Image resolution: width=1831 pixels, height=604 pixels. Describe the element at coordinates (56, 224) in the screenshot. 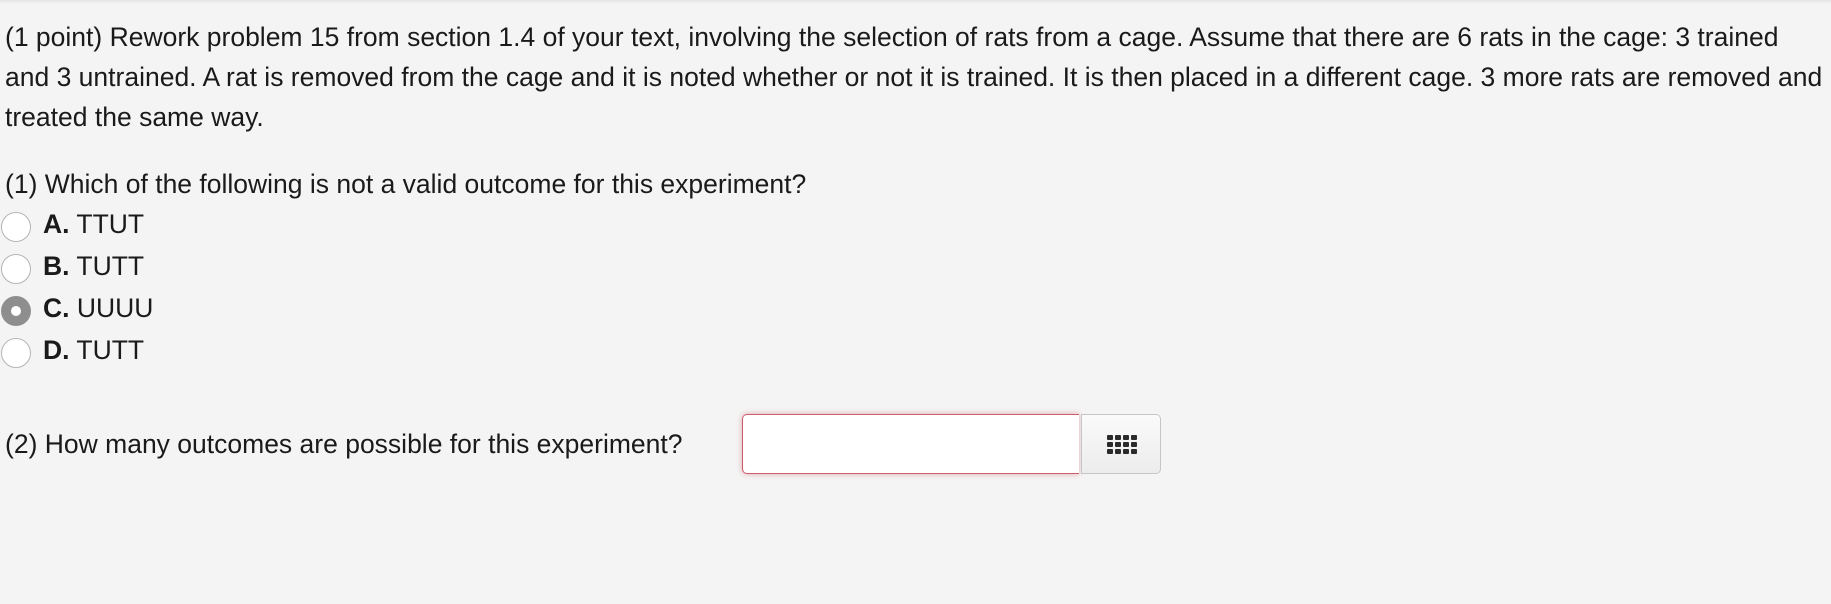

I see `choice-a-letter: A.` at that location.